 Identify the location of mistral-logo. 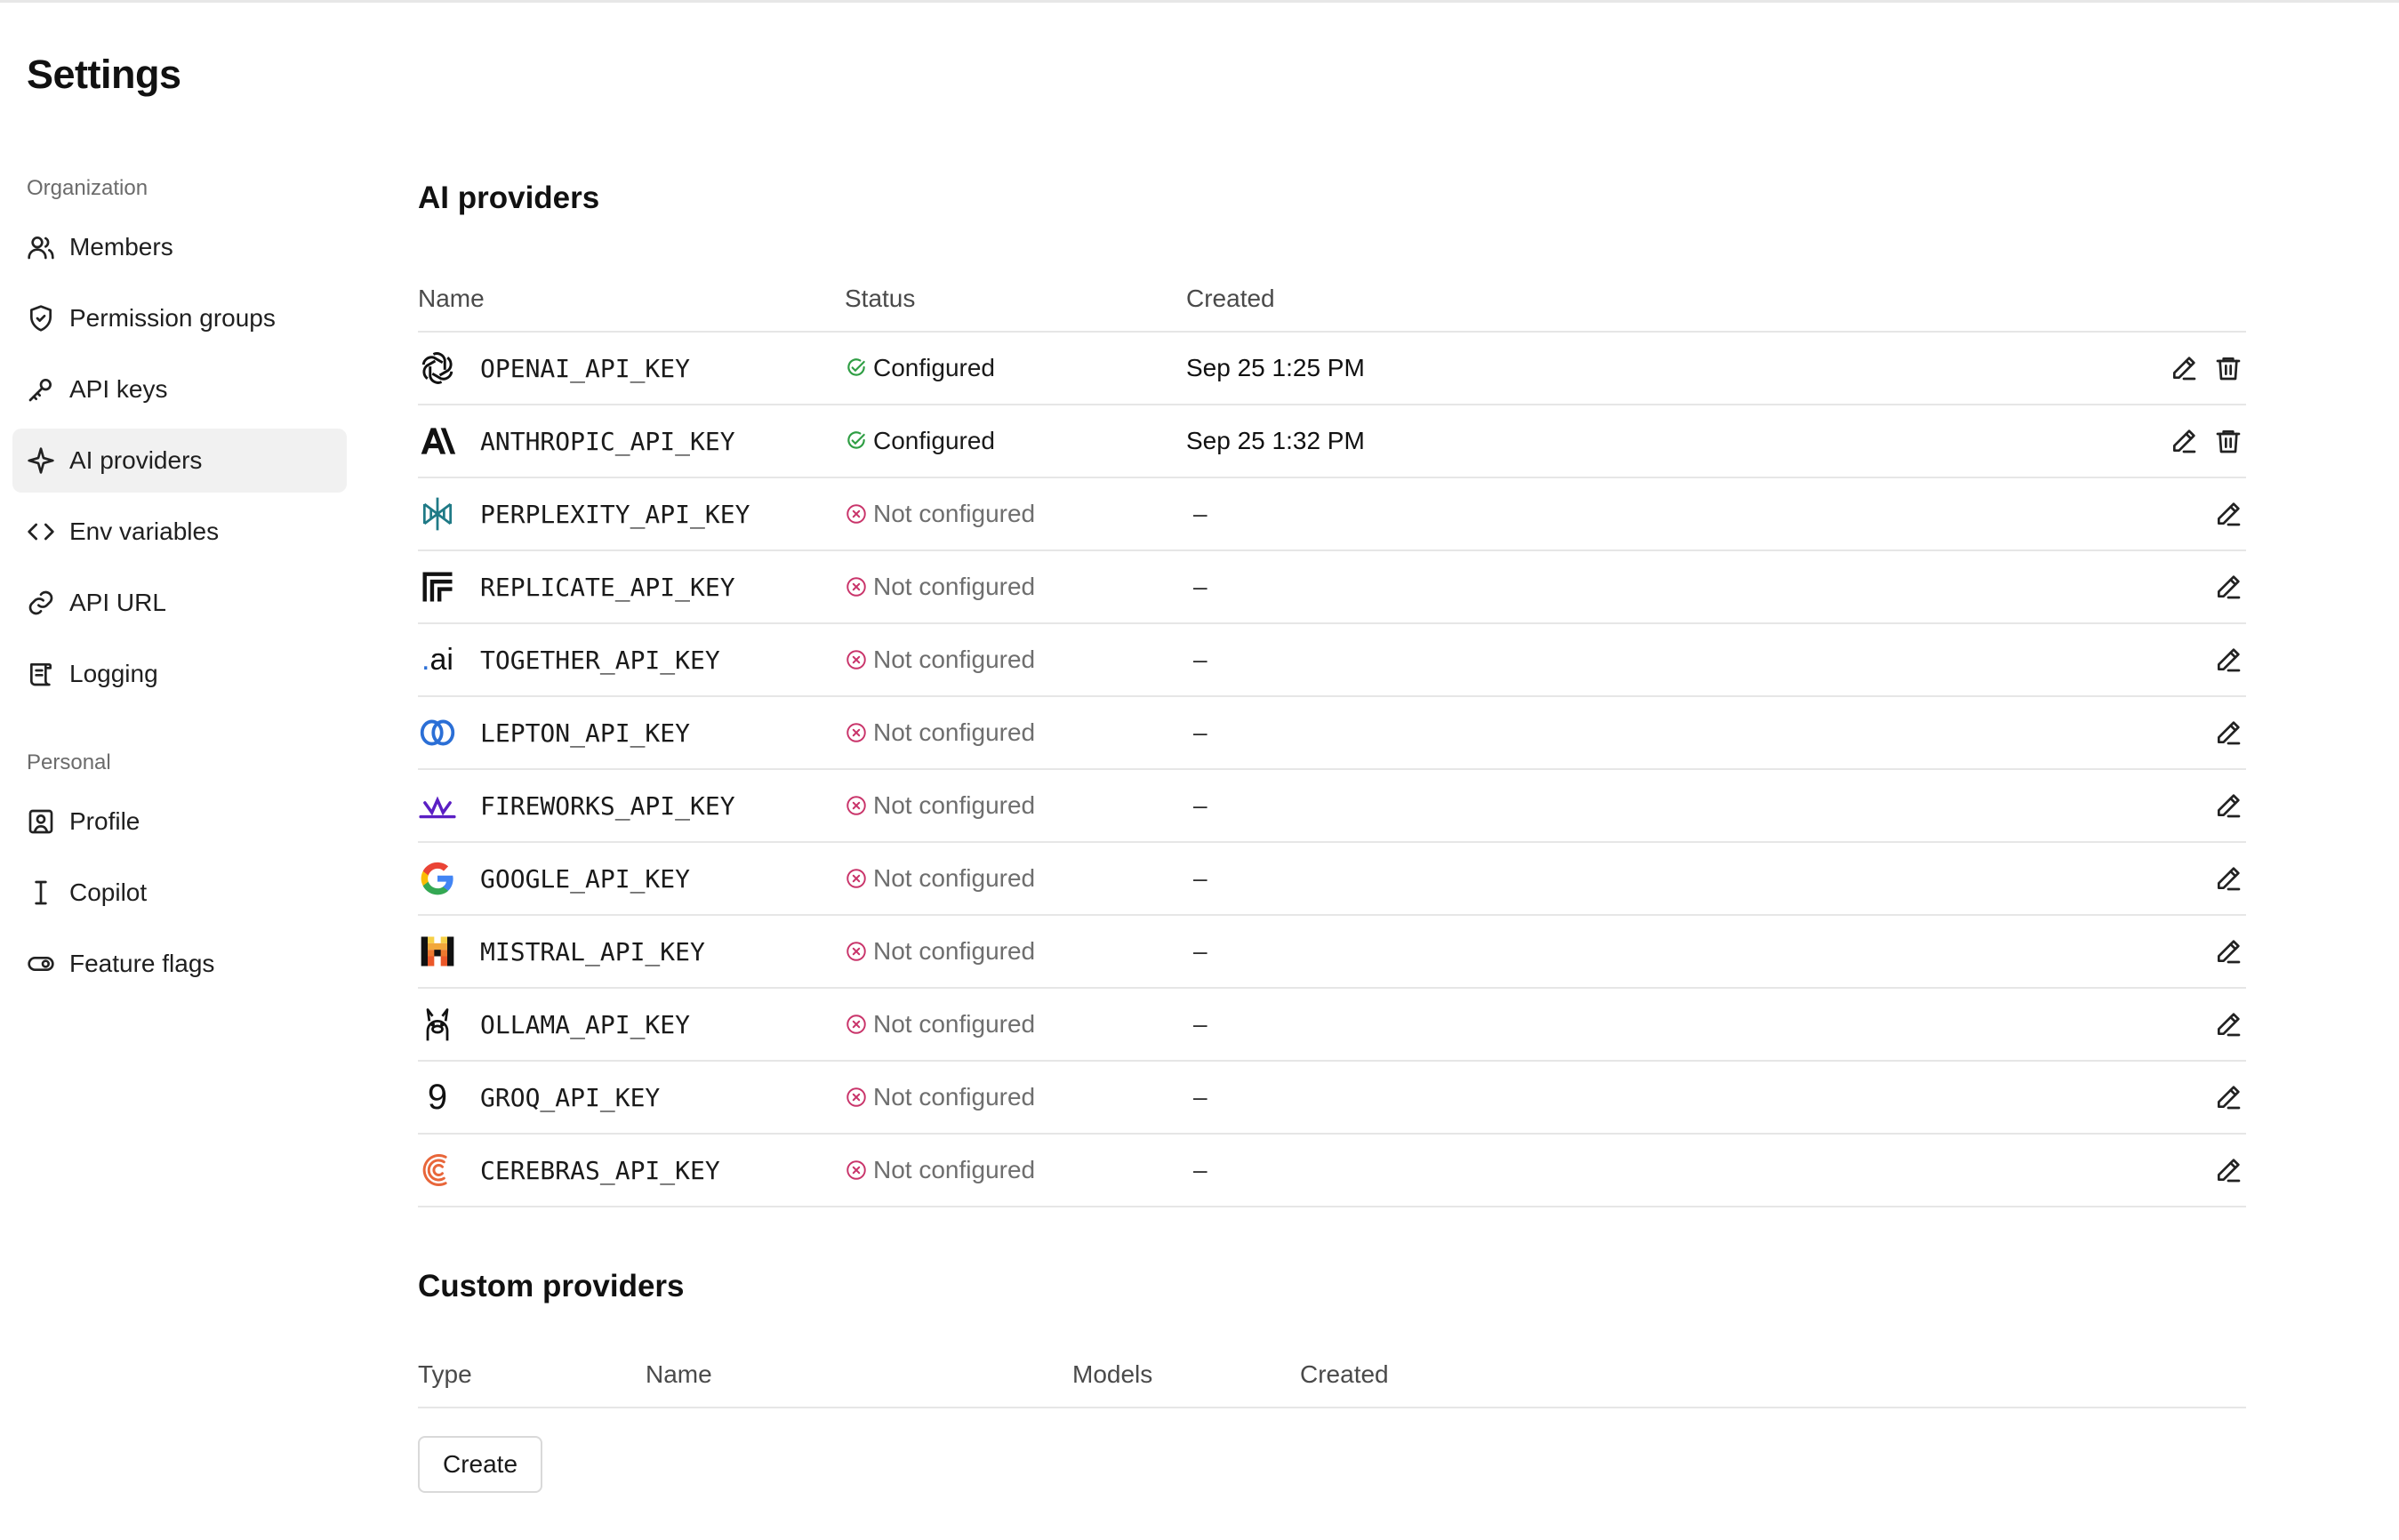
(438, 951).